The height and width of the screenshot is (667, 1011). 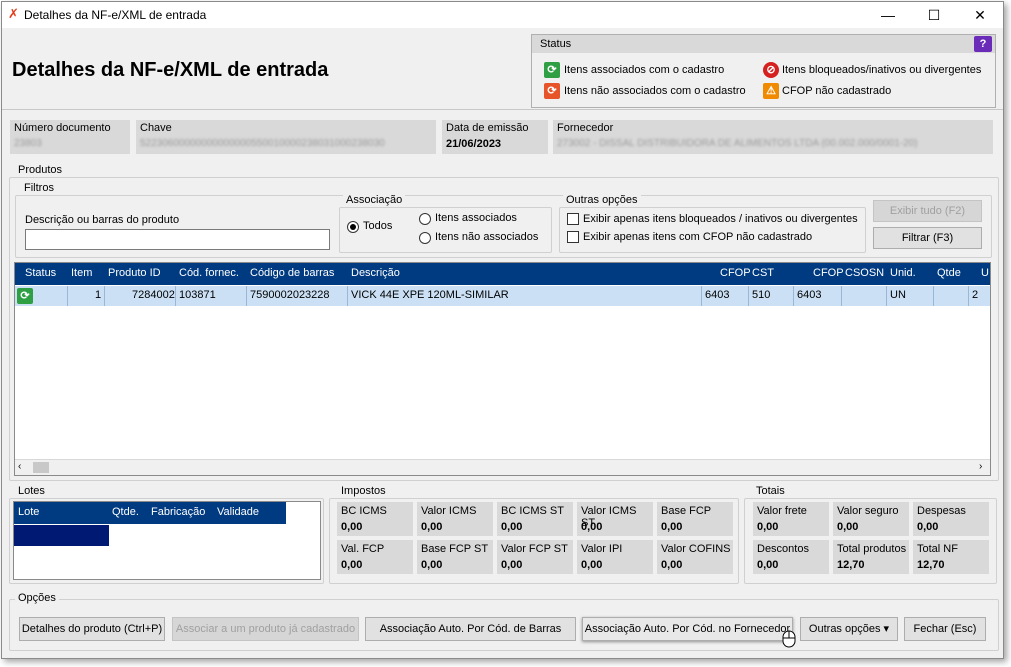 I want to click on col-cfop: CFOP, so click(x=735, y=273).